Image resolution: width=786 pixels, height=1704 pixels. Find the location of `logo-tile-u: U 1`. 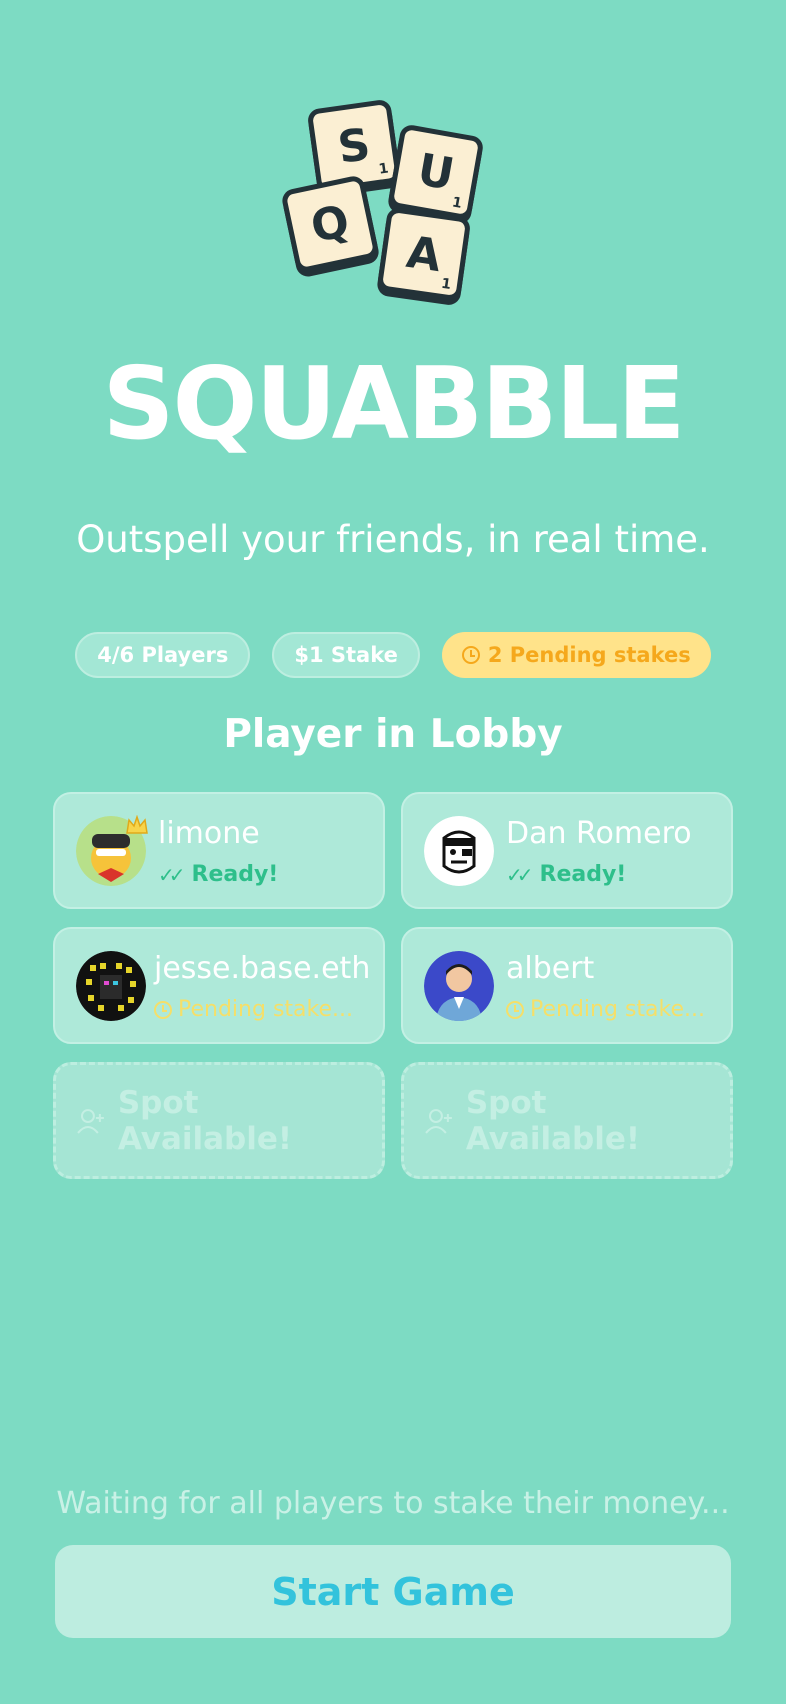

logo-tile-u: U 1 is located at coordinates (436, 172).